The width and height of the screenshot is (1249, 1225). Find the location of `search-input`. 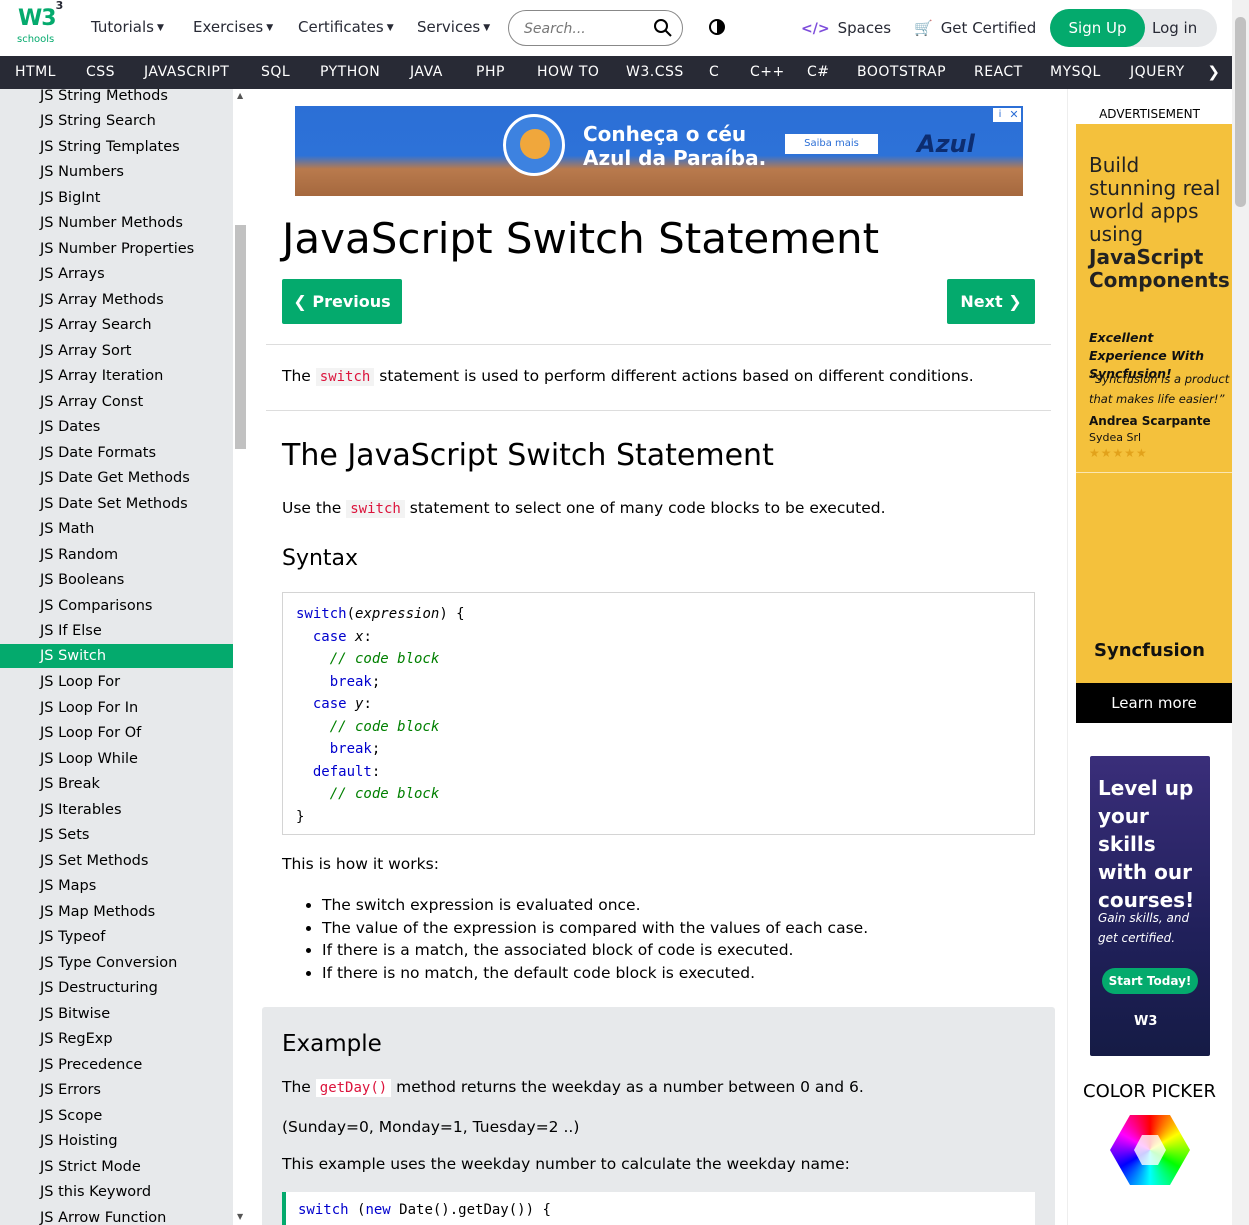

search-input is located at coordinates (584, 29).